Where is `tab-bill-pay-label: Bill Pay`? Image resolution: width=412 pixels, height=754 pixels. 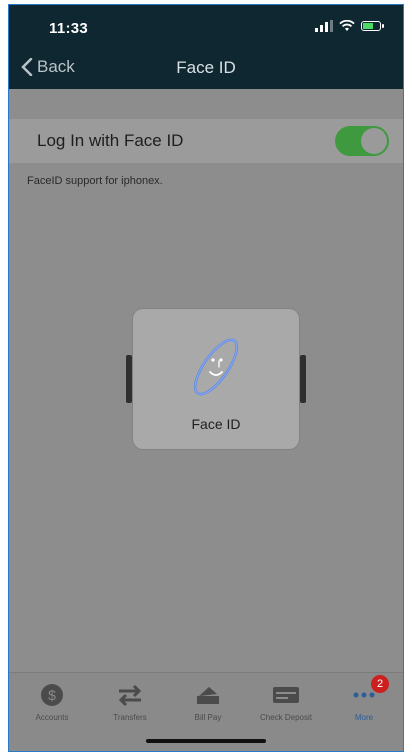
tab-bill-pay-label: Bill Pay is located at coordinates (208, 717).